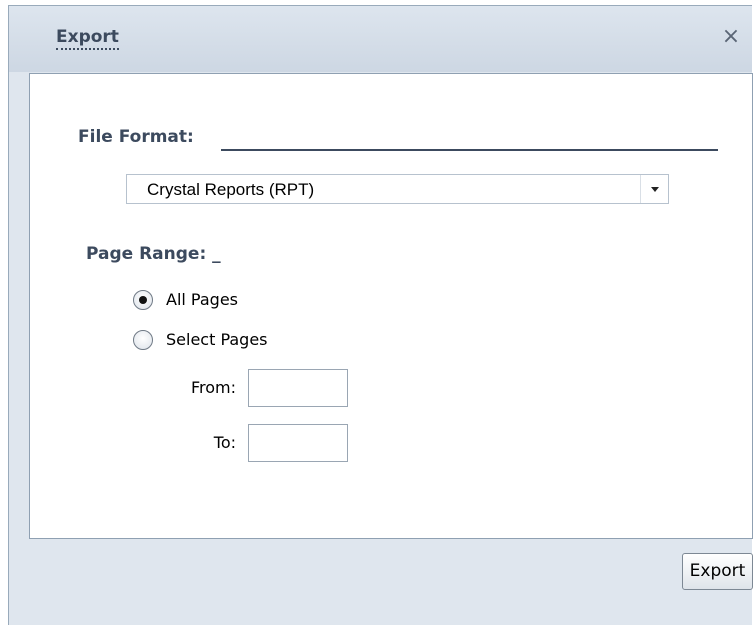 The width and height of the screenshot is (754, 625). What do you see at coordinates (202, 299) in the screenshot?
I see `radio-label-all-pages: All Pages` at bounding box center [202, 299].